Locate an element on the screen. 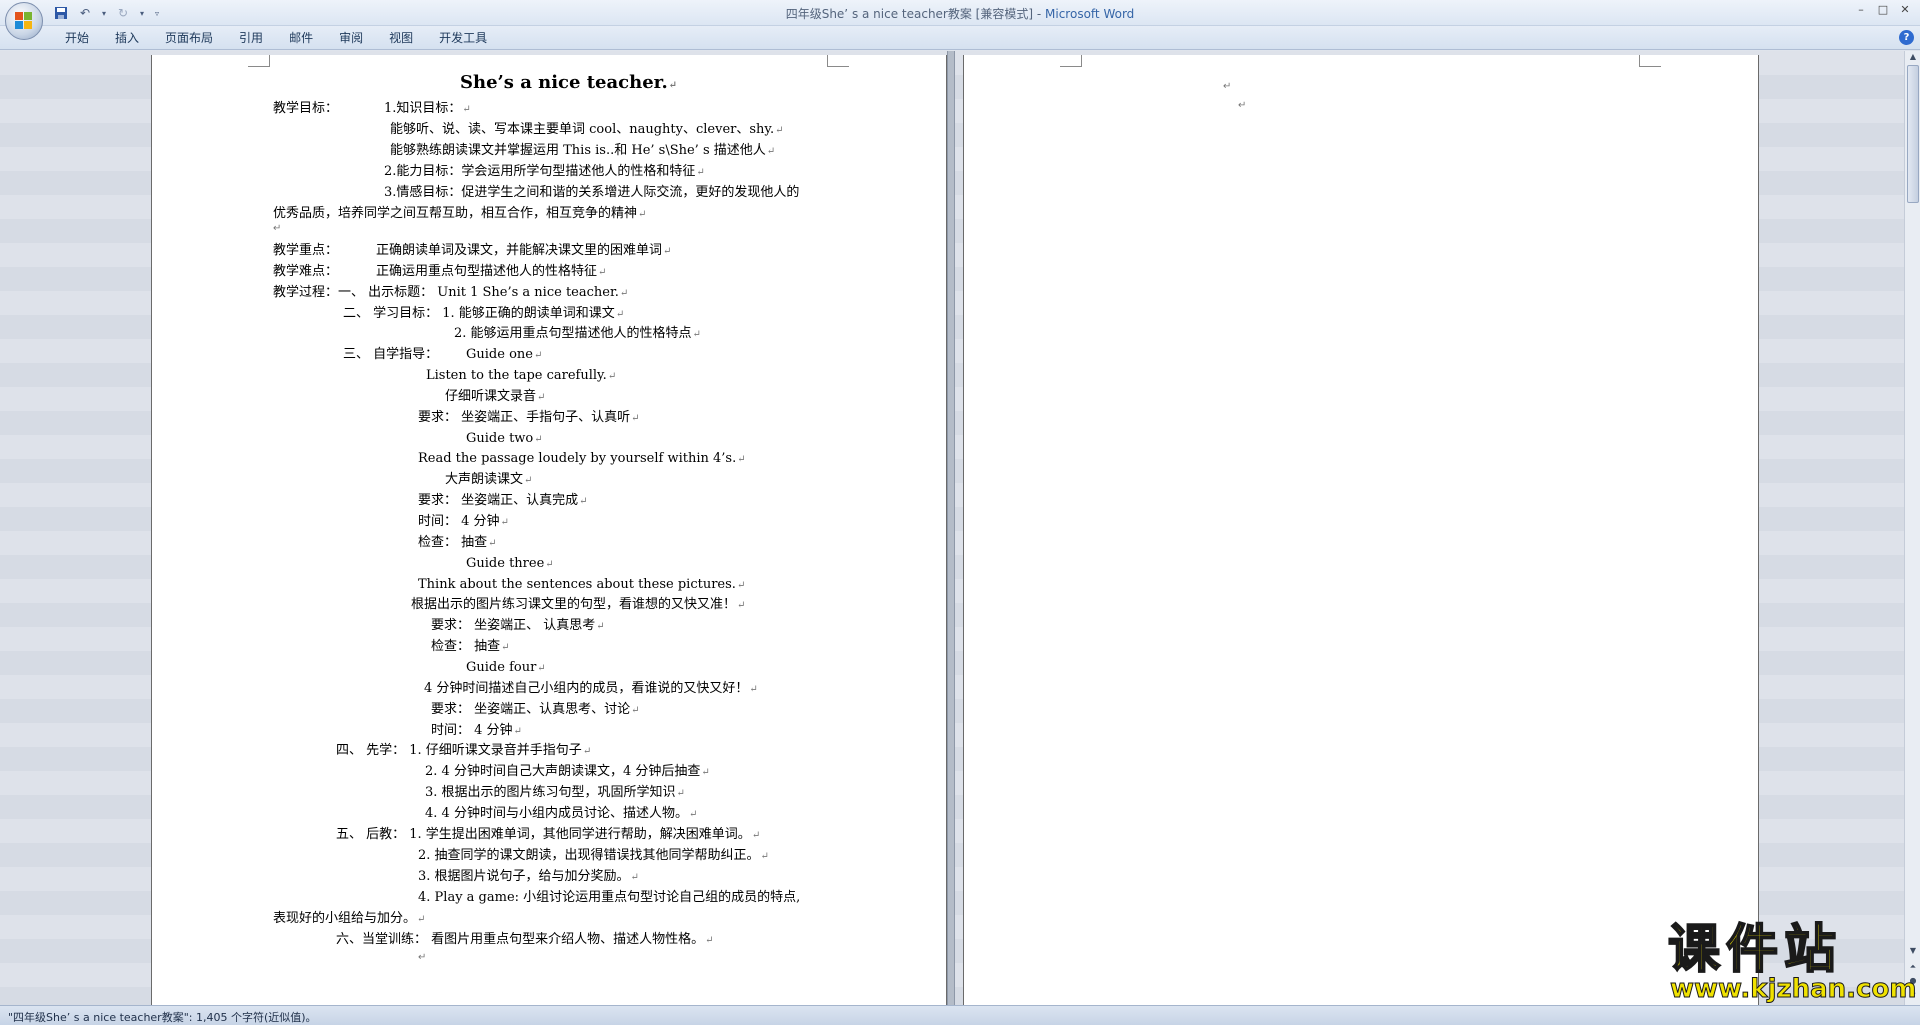 The image size is (1920, 1025). paragraph: 根据出示的图片练习课文里的句型，看谁想的又快又准！↵ is located at coordinates (578, 604).